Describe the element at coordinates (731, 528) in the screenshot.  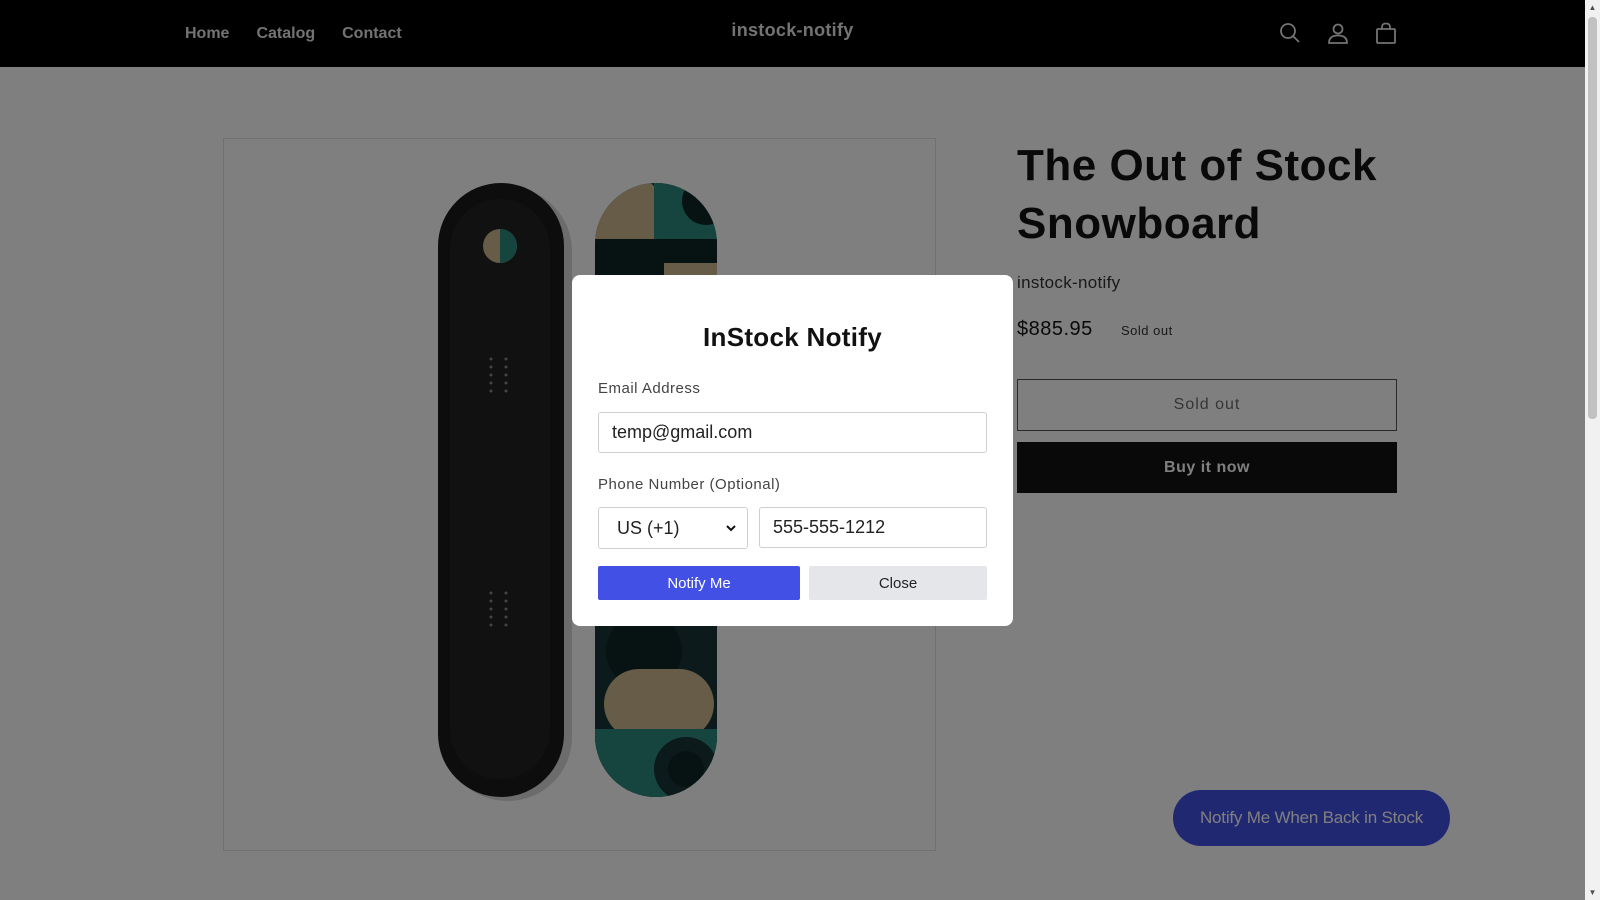
I see `chevron-down-icon` at that location.